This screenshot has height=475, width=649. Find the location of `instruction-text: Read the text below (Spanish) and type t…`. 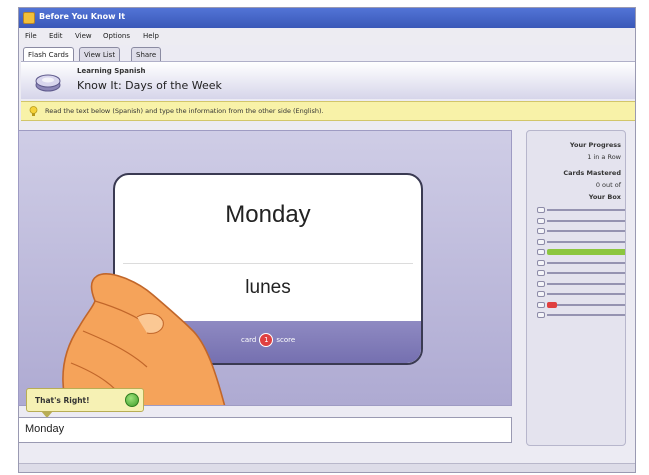

instruction-text: Read the text below (Spanish) and type t… is located at coordinates (184, 111).